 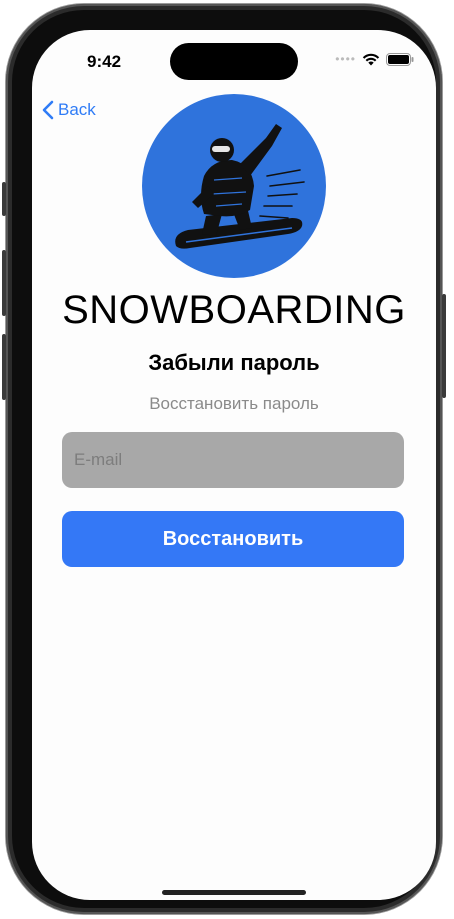 I want to click on chevron-left-icon, so click(x=48, y=110).